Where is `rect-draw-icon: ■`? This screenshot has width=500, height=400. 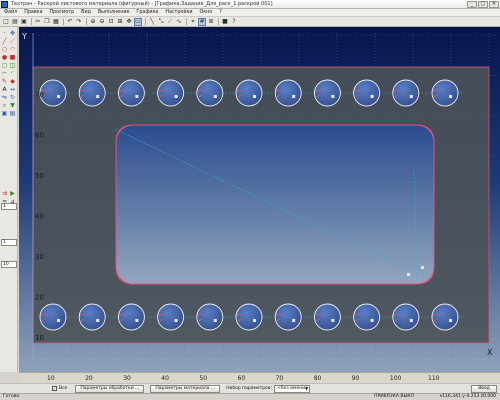 rect-draw-icon: ■ is located at coordinates (12, 57).